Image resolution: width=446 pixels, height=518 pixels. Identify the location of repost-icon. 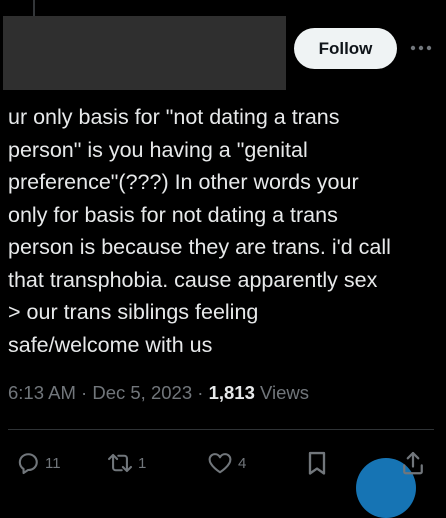
(120, 463).